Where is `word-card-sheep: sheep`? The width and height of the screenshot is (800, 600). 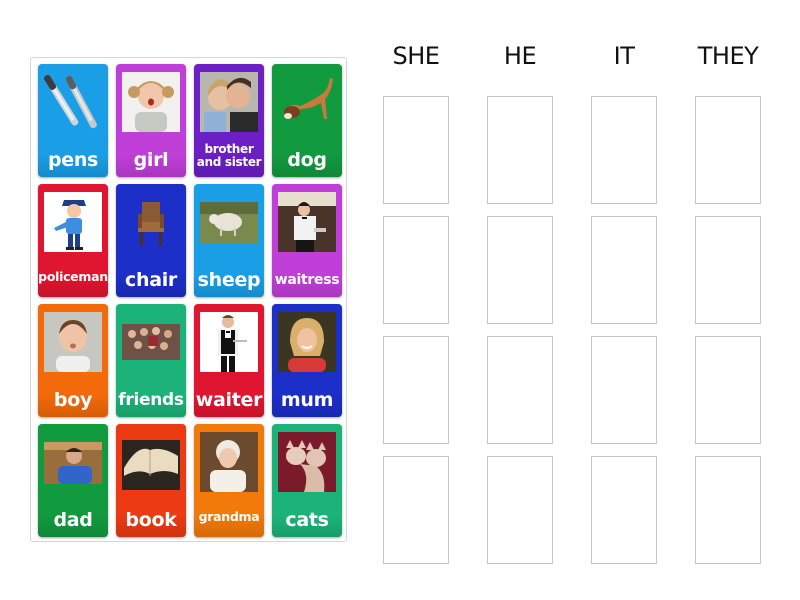
word-card-sheep: sheep is located at coordinates (229, 240).